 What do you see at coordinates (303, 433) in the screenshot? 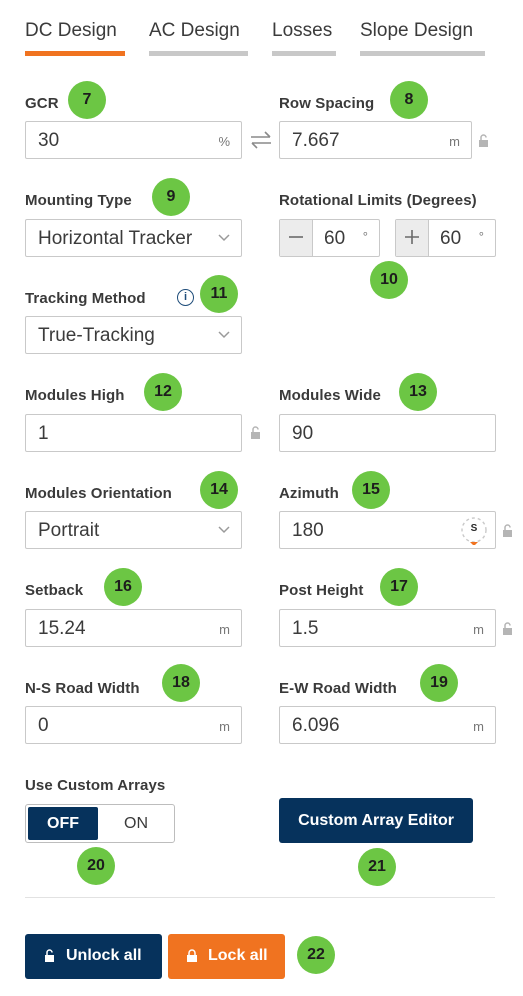
I see `modules-wide-value: 90` at bounding box center [303, 433].